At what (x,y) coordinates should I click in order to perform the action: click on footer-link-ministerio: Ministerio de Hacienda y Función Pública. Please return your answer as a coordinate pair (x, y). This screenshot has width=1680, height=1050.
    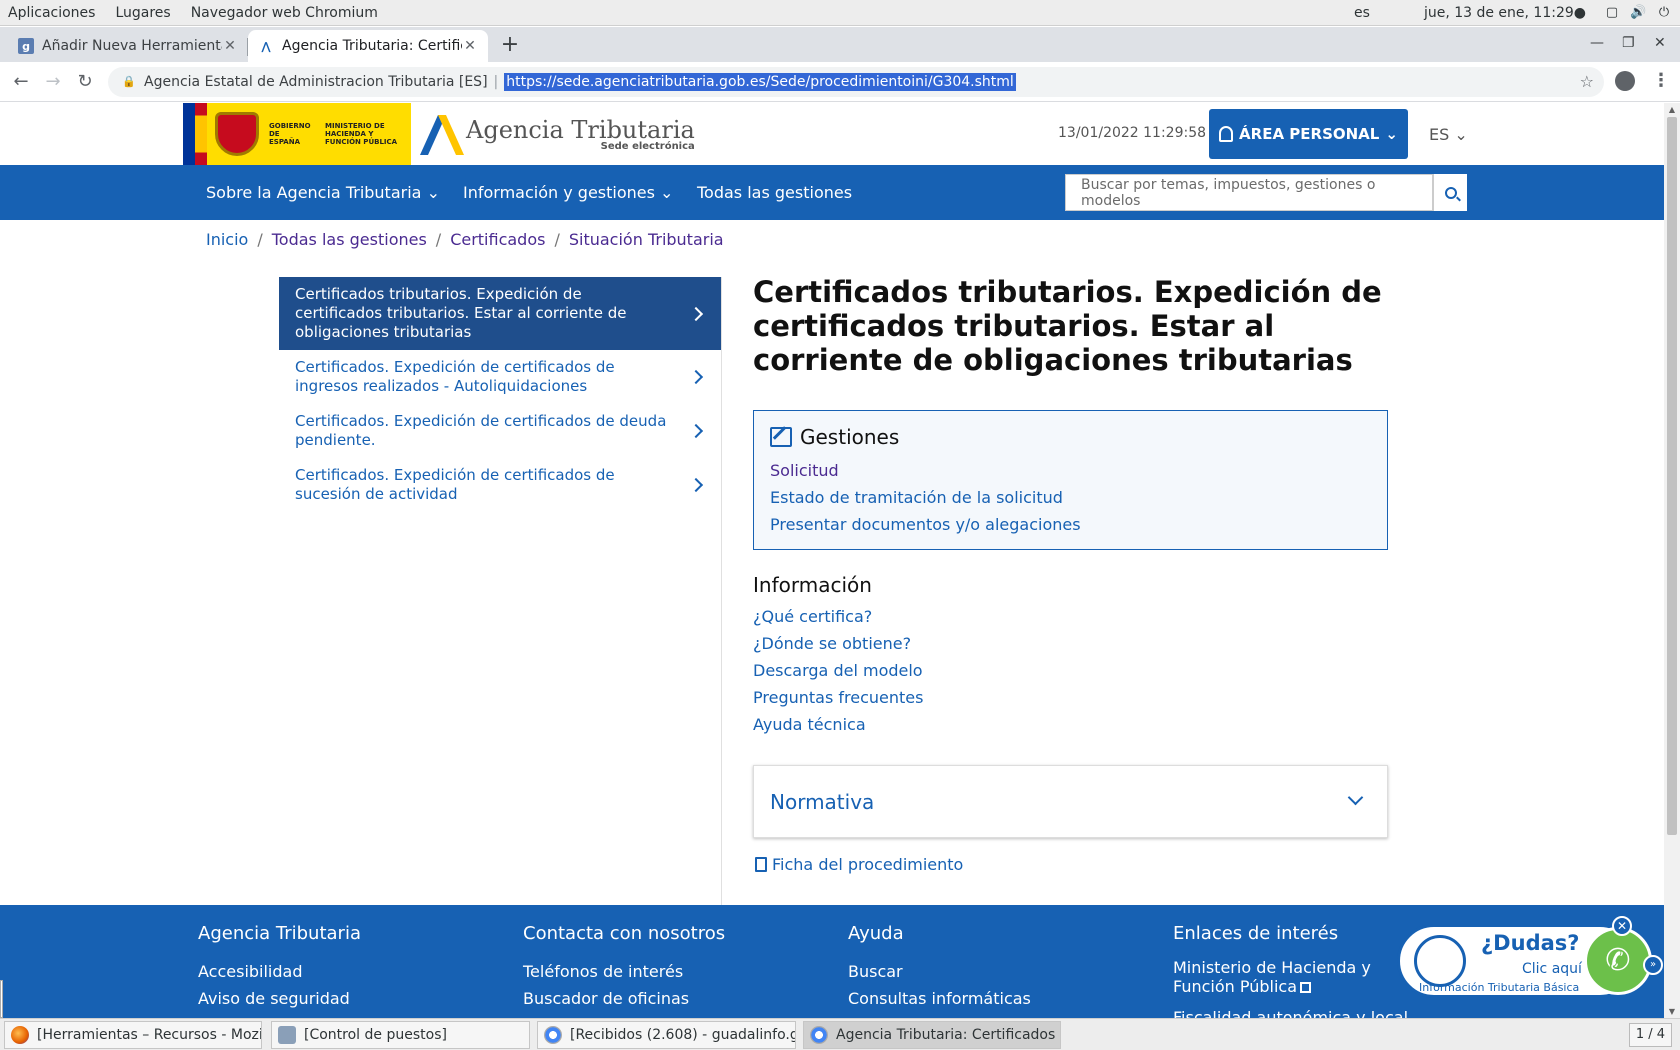
    Looking at the image, I should click on (1293, 977).